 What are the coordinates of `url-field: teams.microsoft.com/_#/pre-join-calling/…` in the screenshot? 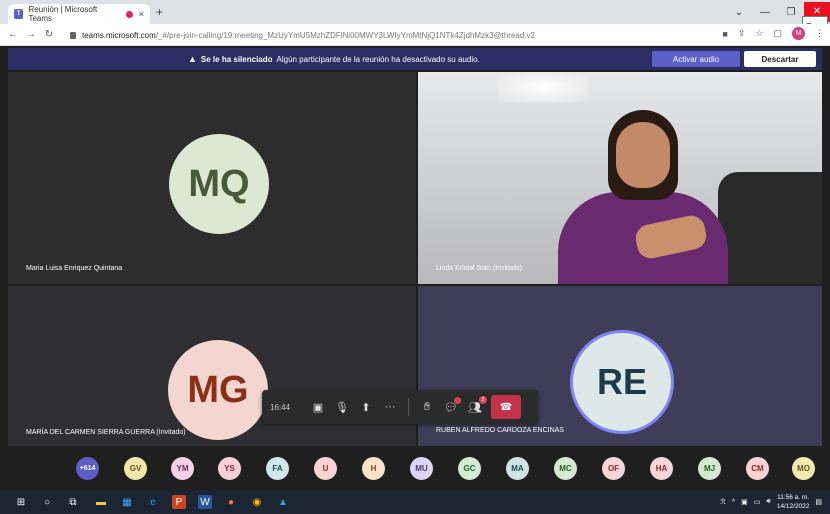 It's located at (390, 35).